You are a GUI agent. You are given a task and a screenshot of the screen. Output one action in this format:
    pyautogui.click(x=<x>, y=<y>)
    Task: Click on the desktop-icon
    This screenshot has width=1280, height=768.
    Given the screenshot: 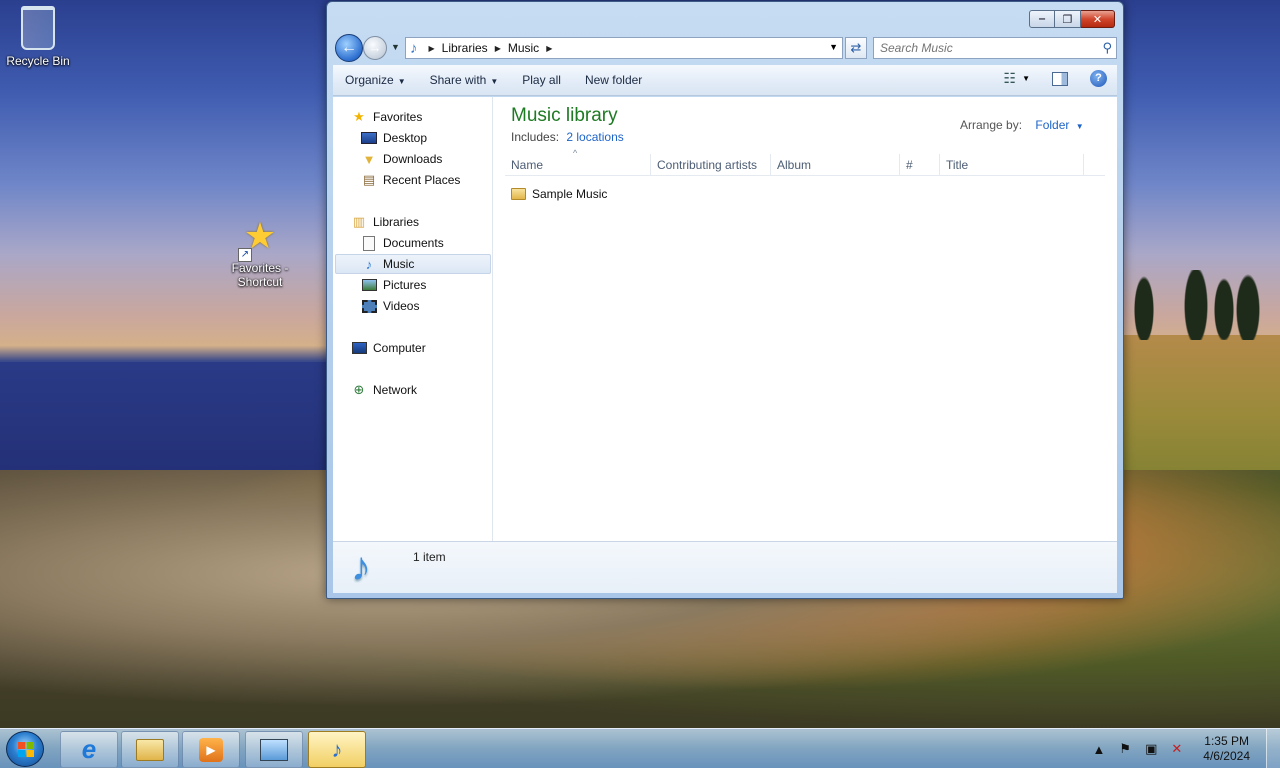 What is the action you would take?
    pyautogui.click(x=369, y=138)
    